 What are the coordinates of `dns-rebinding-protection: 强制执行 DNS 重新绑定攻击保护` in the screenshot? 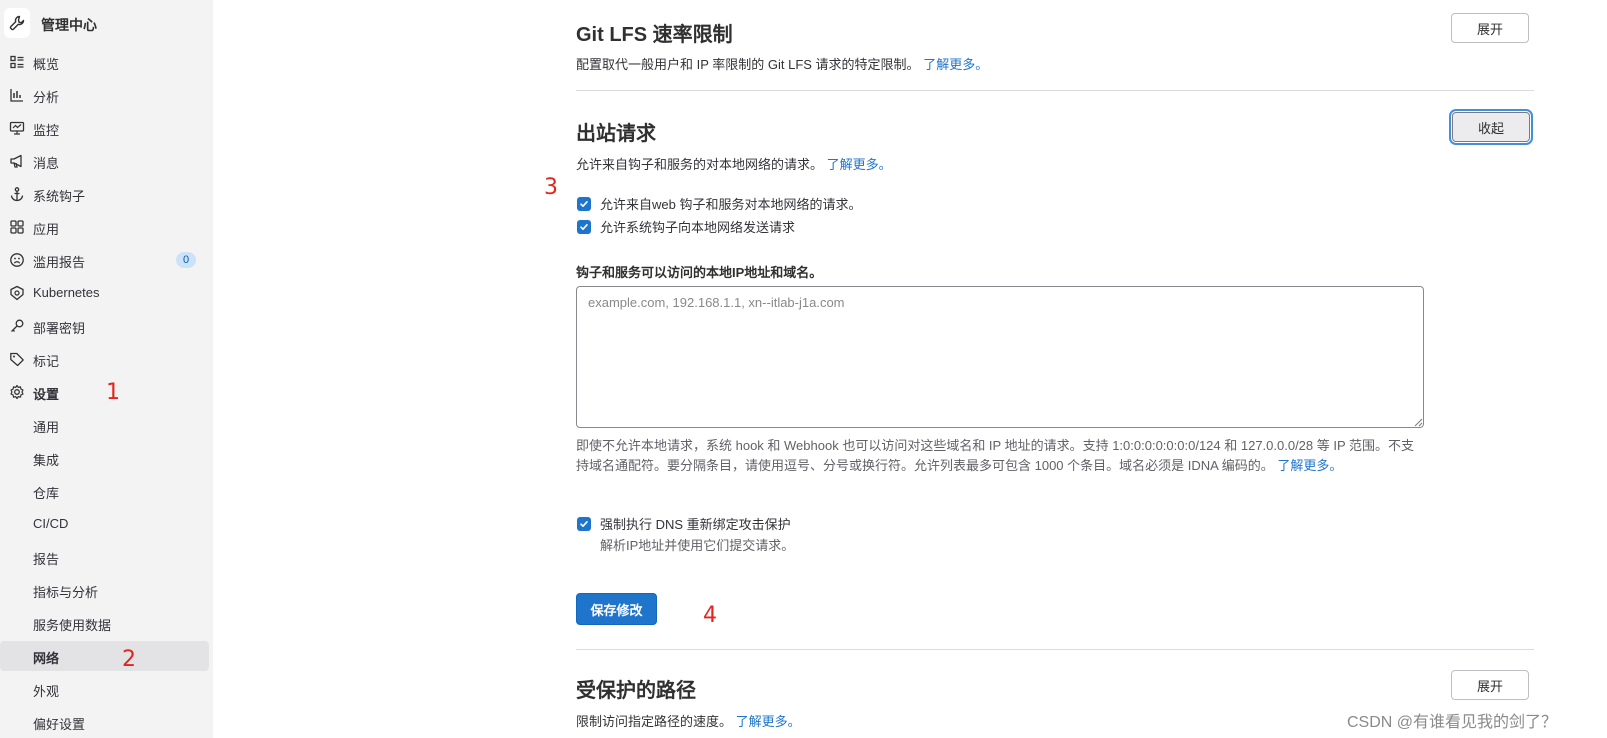 It's located at (684, 523).